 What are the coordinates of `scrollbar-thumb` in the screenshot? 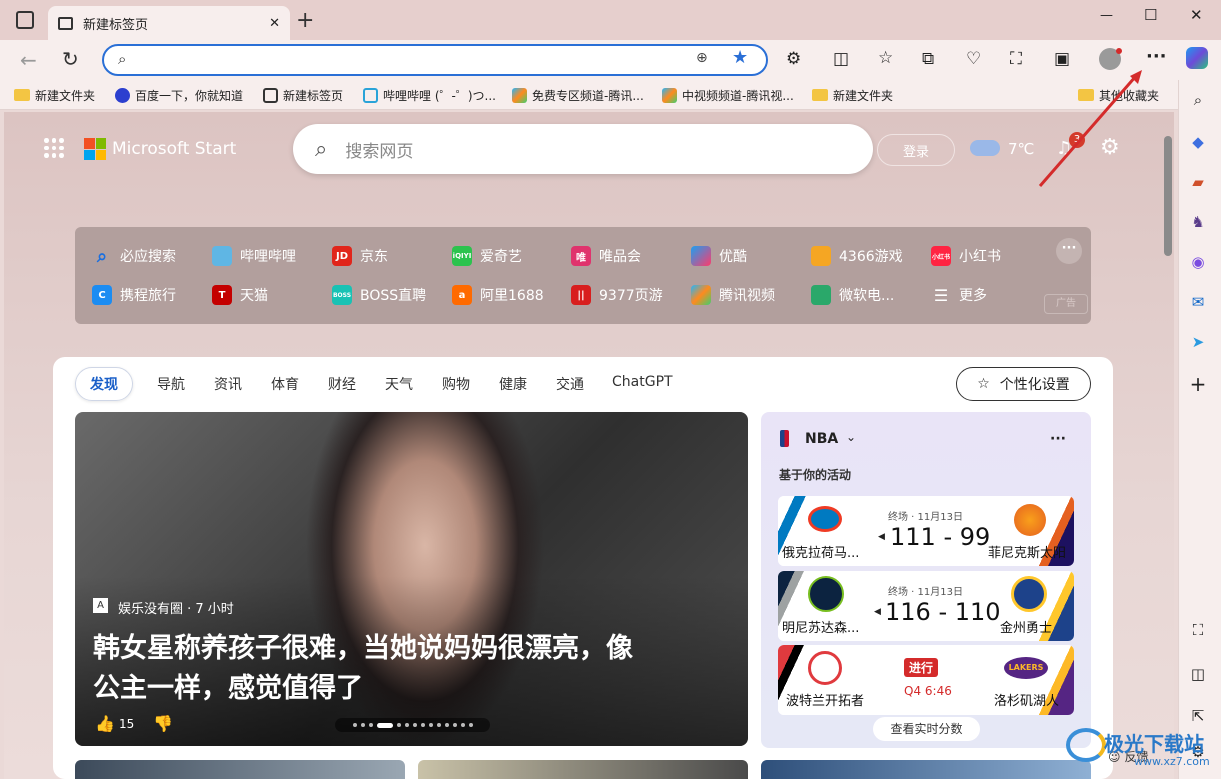 It's located at (1168, 196).